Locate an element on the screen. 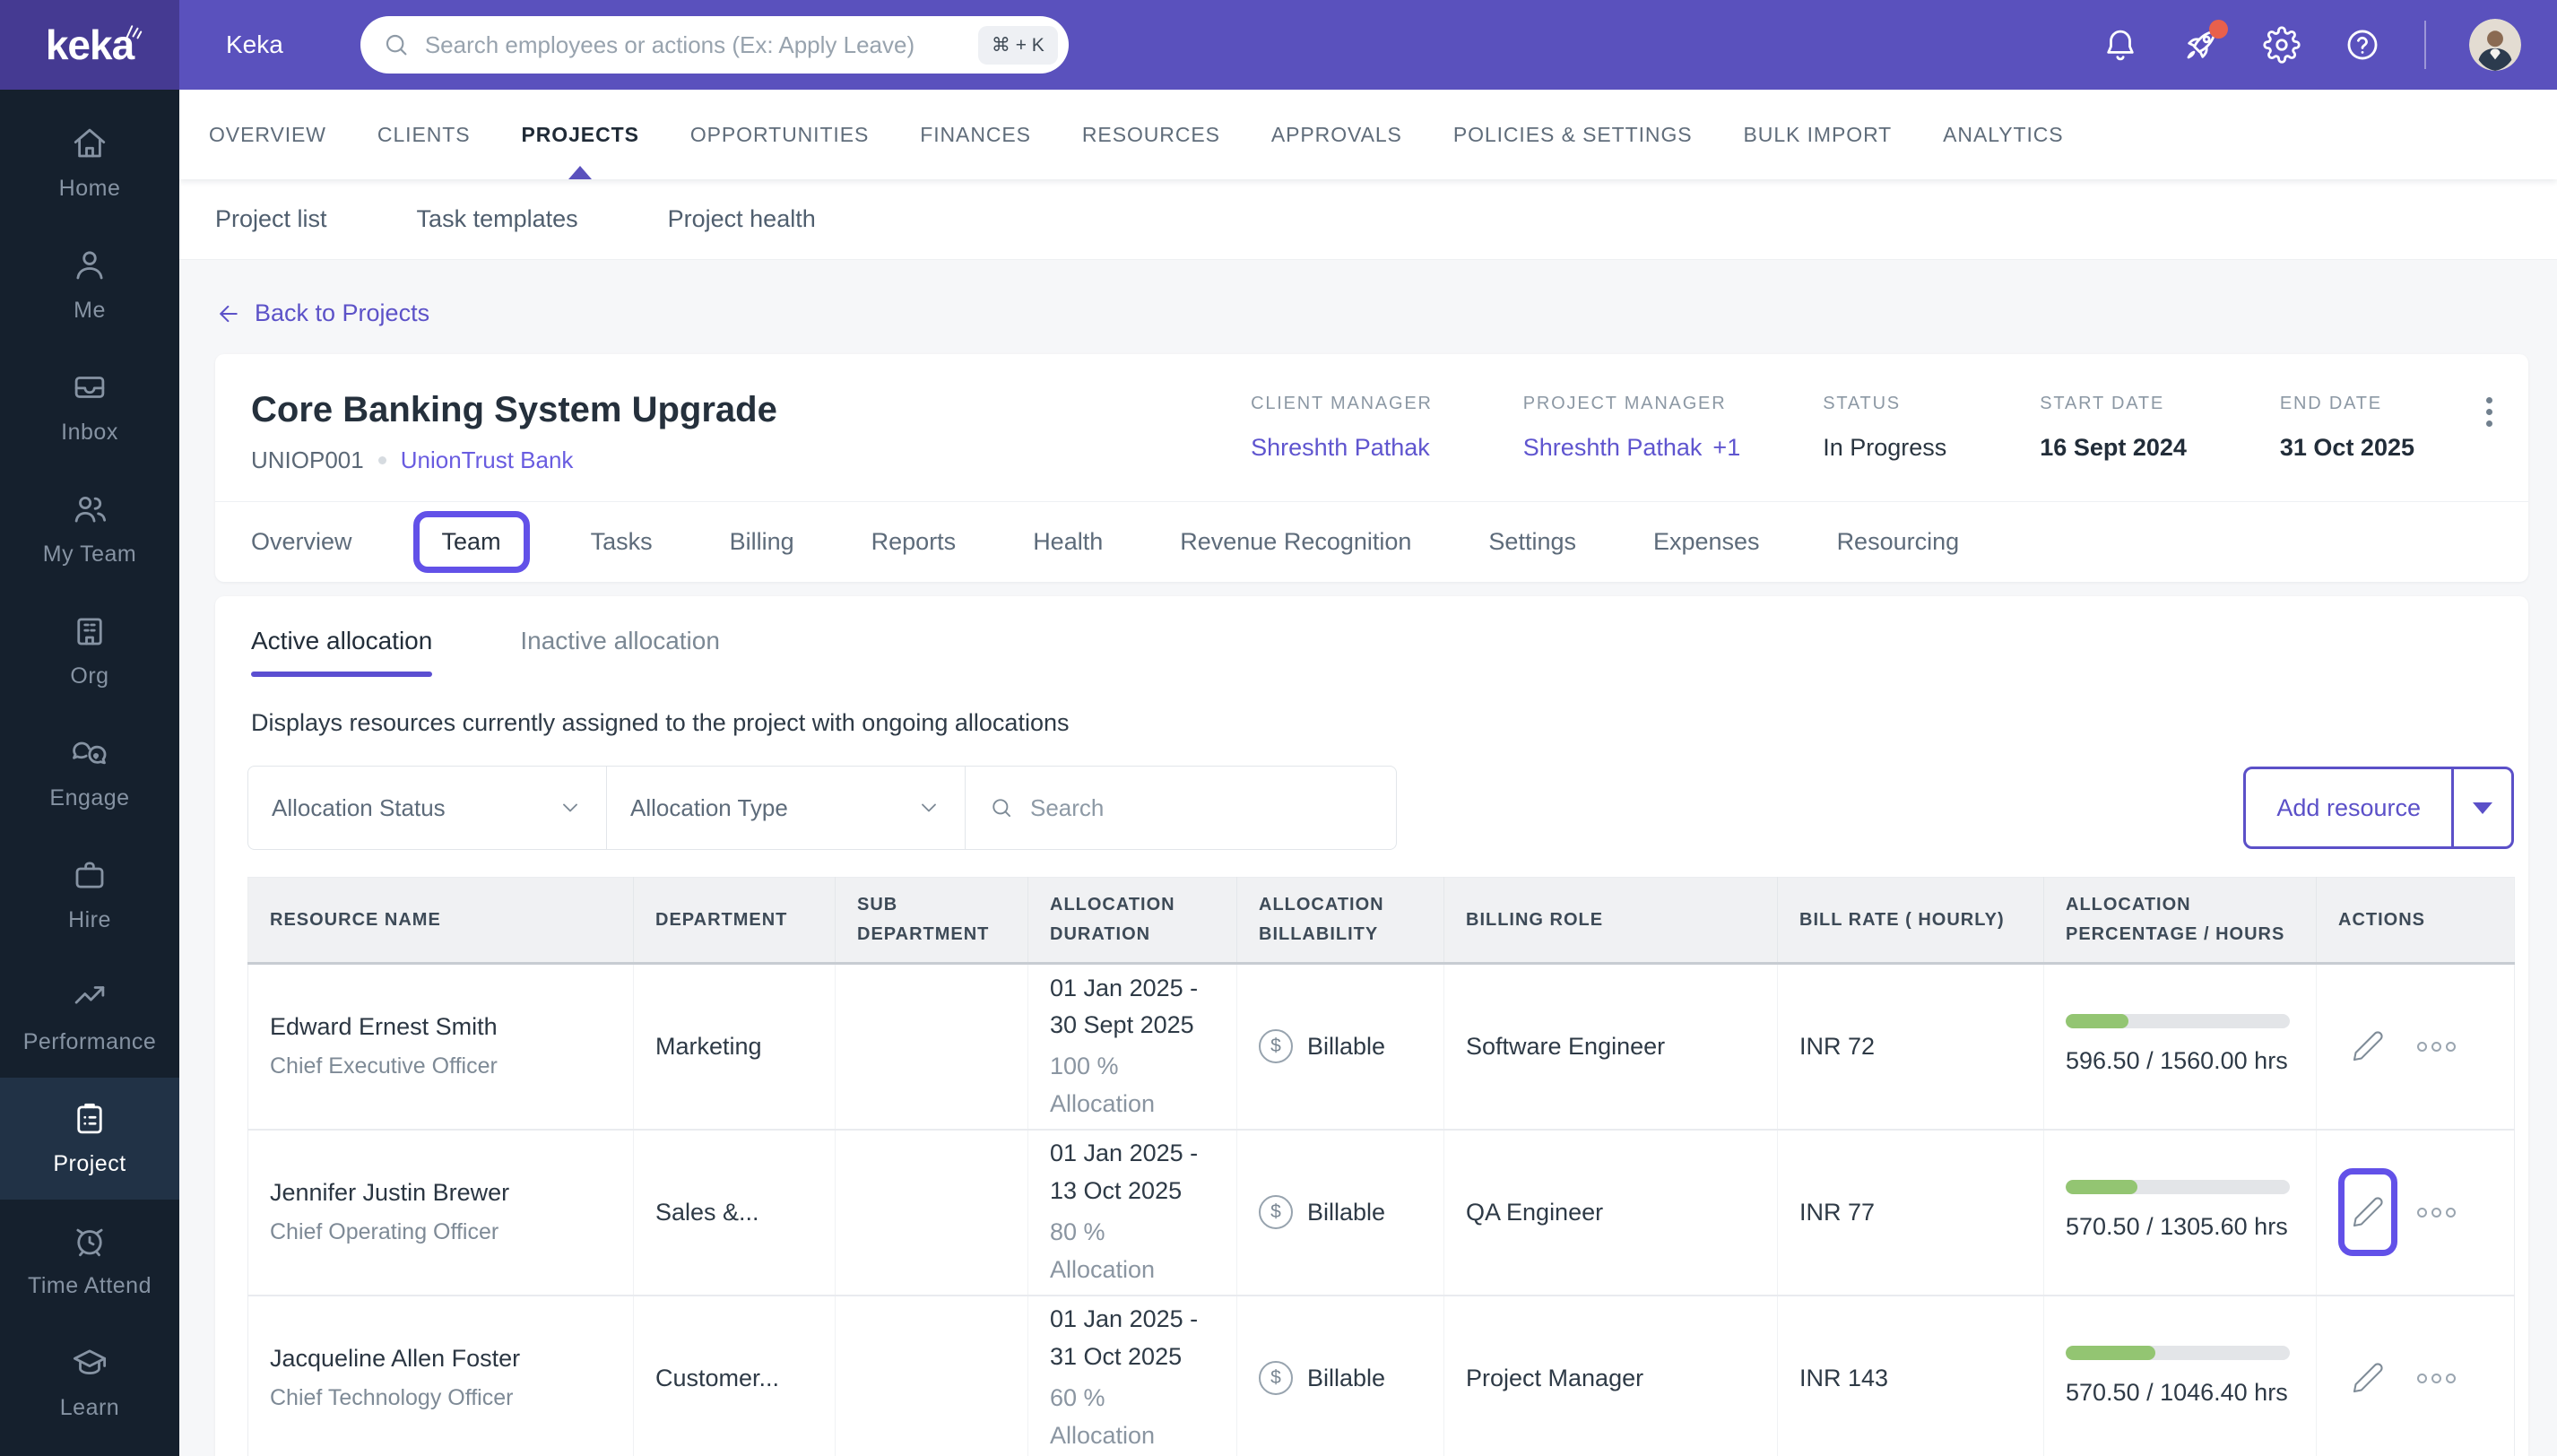 The height and width of the screenshot is (1456, 2557). add-resource-button: Add resource is located at coordinates (2350, 807).